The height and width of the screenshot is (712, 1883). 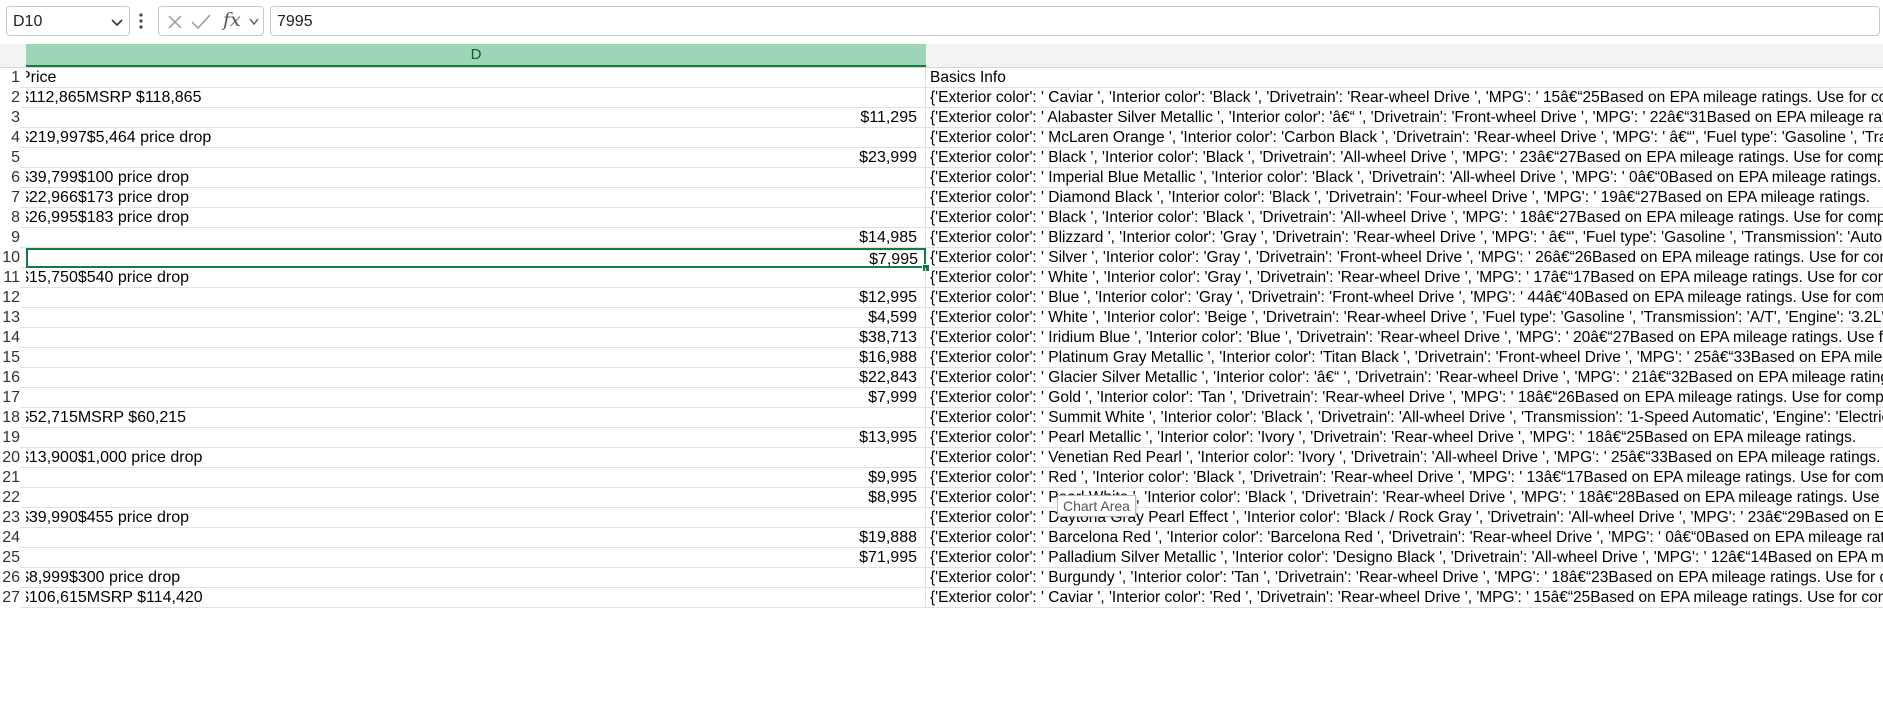 What do you see at coordinates (10, 418) in the screenshot?
I see `row-header: 18` at bounding box center [10, 418].